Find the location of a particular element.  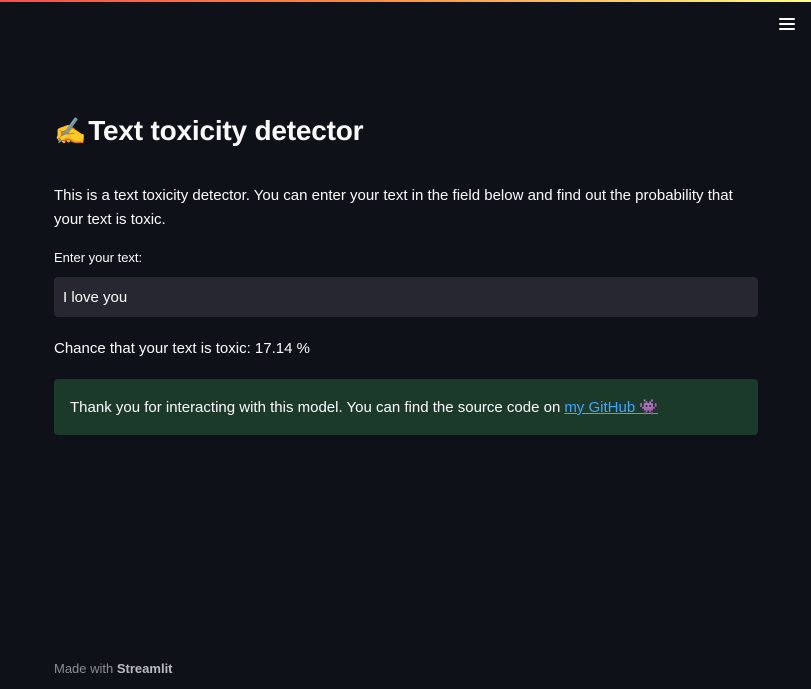

text-input is located at coordinates (406, 297).